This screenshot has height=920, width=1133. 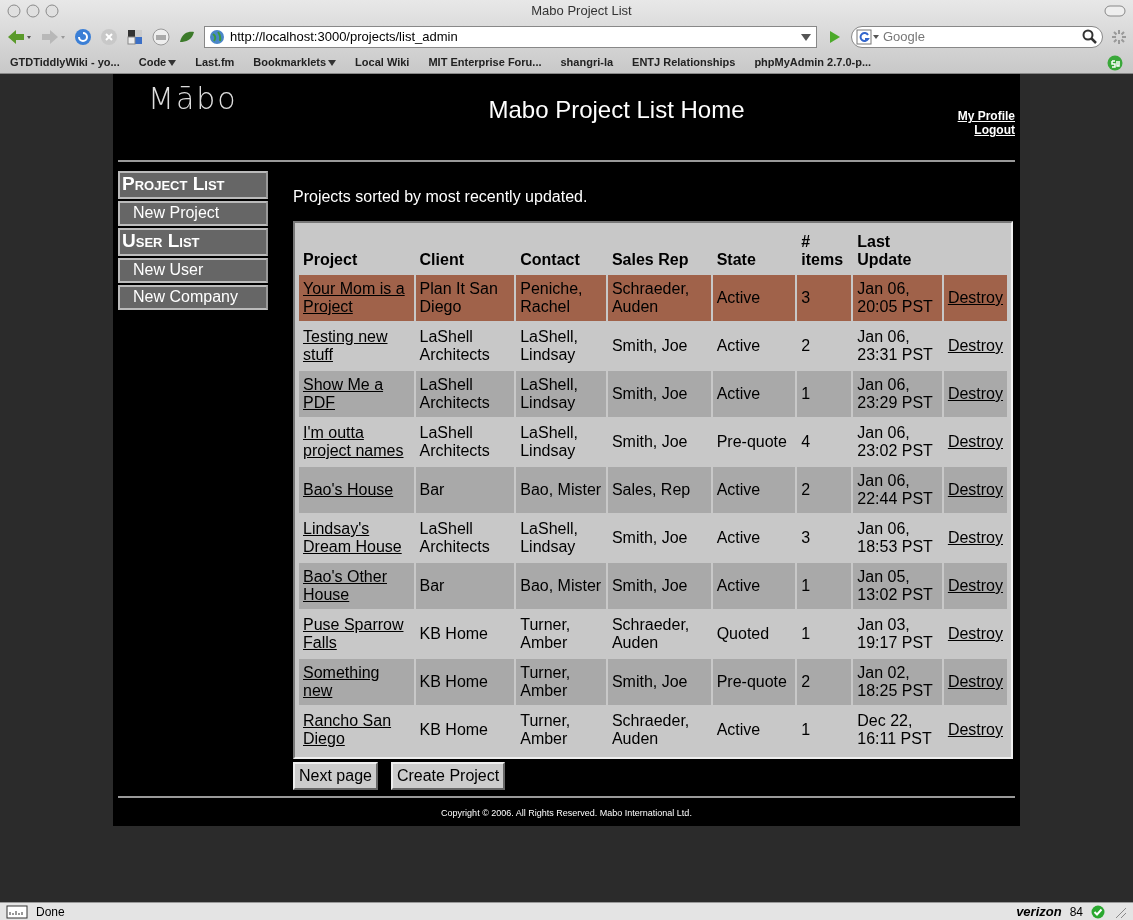 What do you see at coordinates (986, 116) in the screenshot?
I see `header-link: My Profile` at bounding box center [986, 116].